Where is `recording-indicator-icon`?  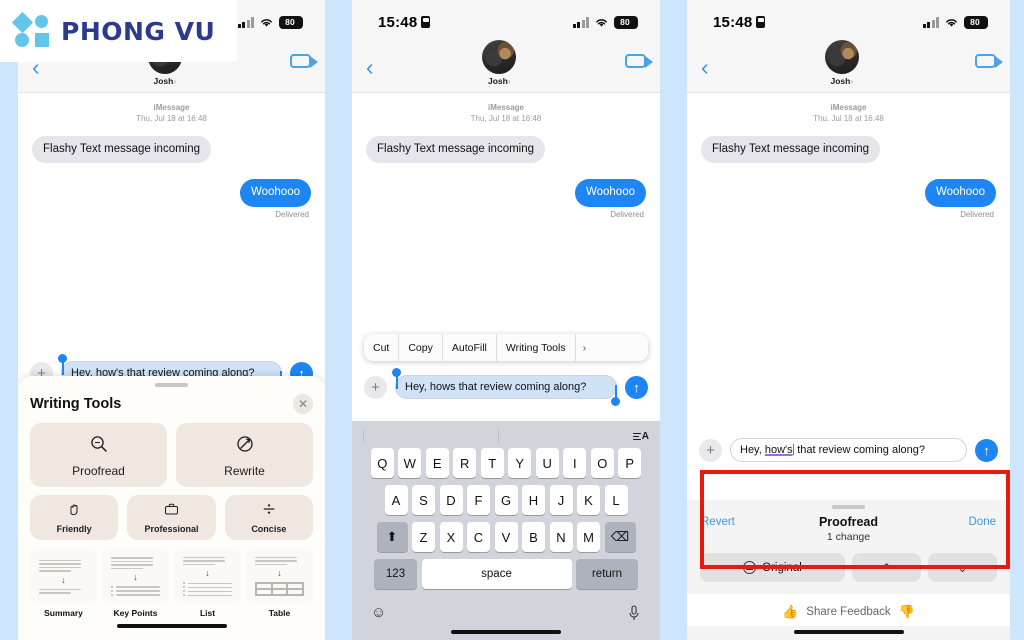 recording-indicator-icon is located at coordinates (761, 22).